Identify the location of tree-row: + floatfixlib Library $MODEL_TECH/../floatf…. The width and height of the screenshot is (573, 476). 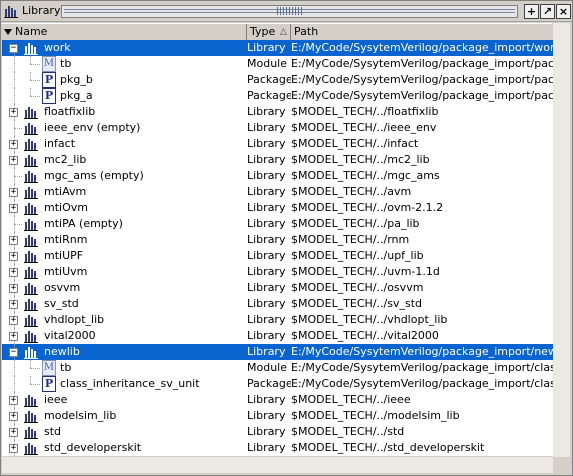
(277, 112).